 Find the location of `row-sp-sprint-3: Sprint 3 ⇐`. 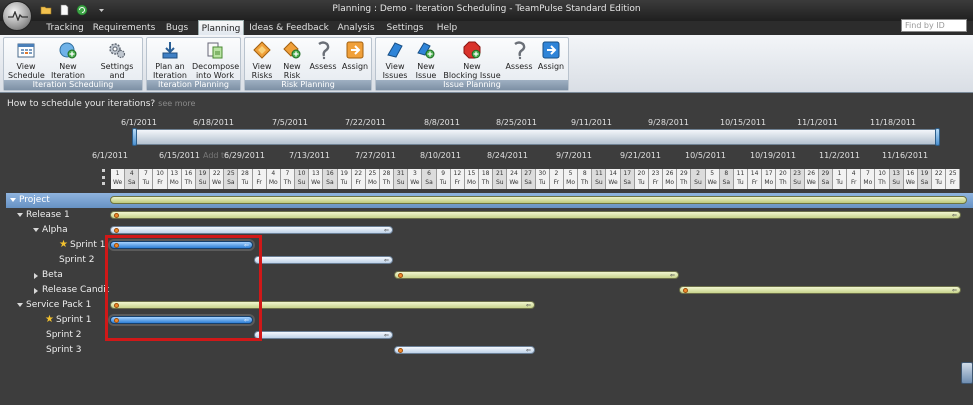

row-sp-sprint-3: Sprint 3 ⇐ is located at coordinates (489, 350).